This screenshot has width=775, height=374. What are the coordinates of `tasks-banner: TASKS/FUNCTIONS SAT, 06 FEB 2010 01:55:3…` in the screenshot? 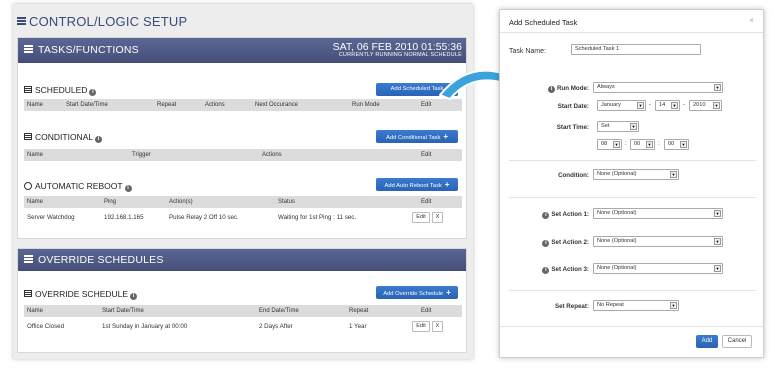 It's located at (242, 50).